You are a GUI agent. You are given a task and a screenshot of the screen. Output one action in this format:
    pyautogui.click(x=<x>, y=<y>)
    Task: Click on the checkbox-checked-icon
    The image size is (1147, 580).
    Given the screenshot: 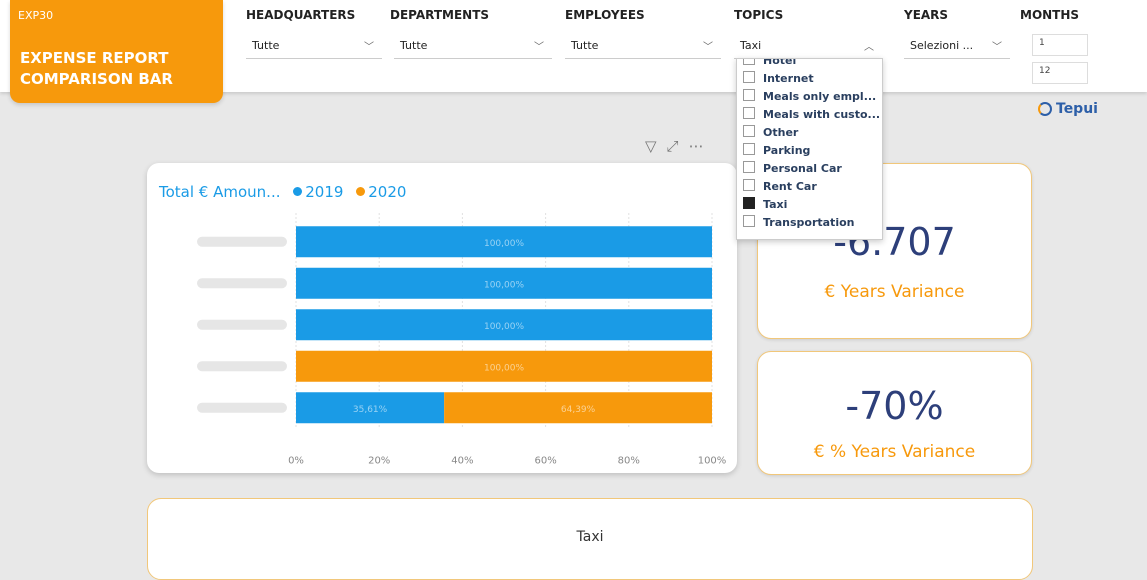 What is the action you would take?
    pyautogui.click(x=749, y=203)
    